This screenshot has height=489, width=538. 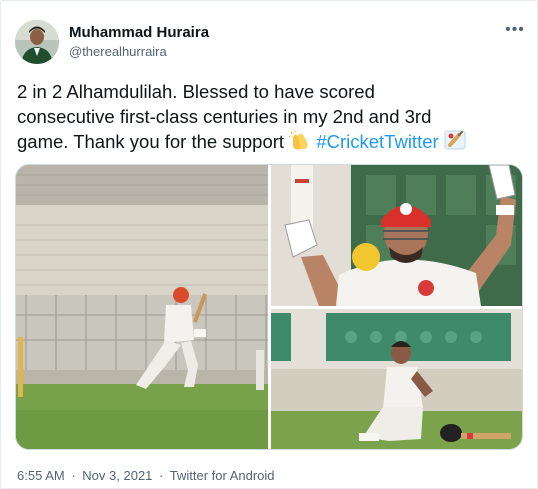 I want to click on tweet-line-3-text: game. Thank you for the support, so click(x=151, y=141).